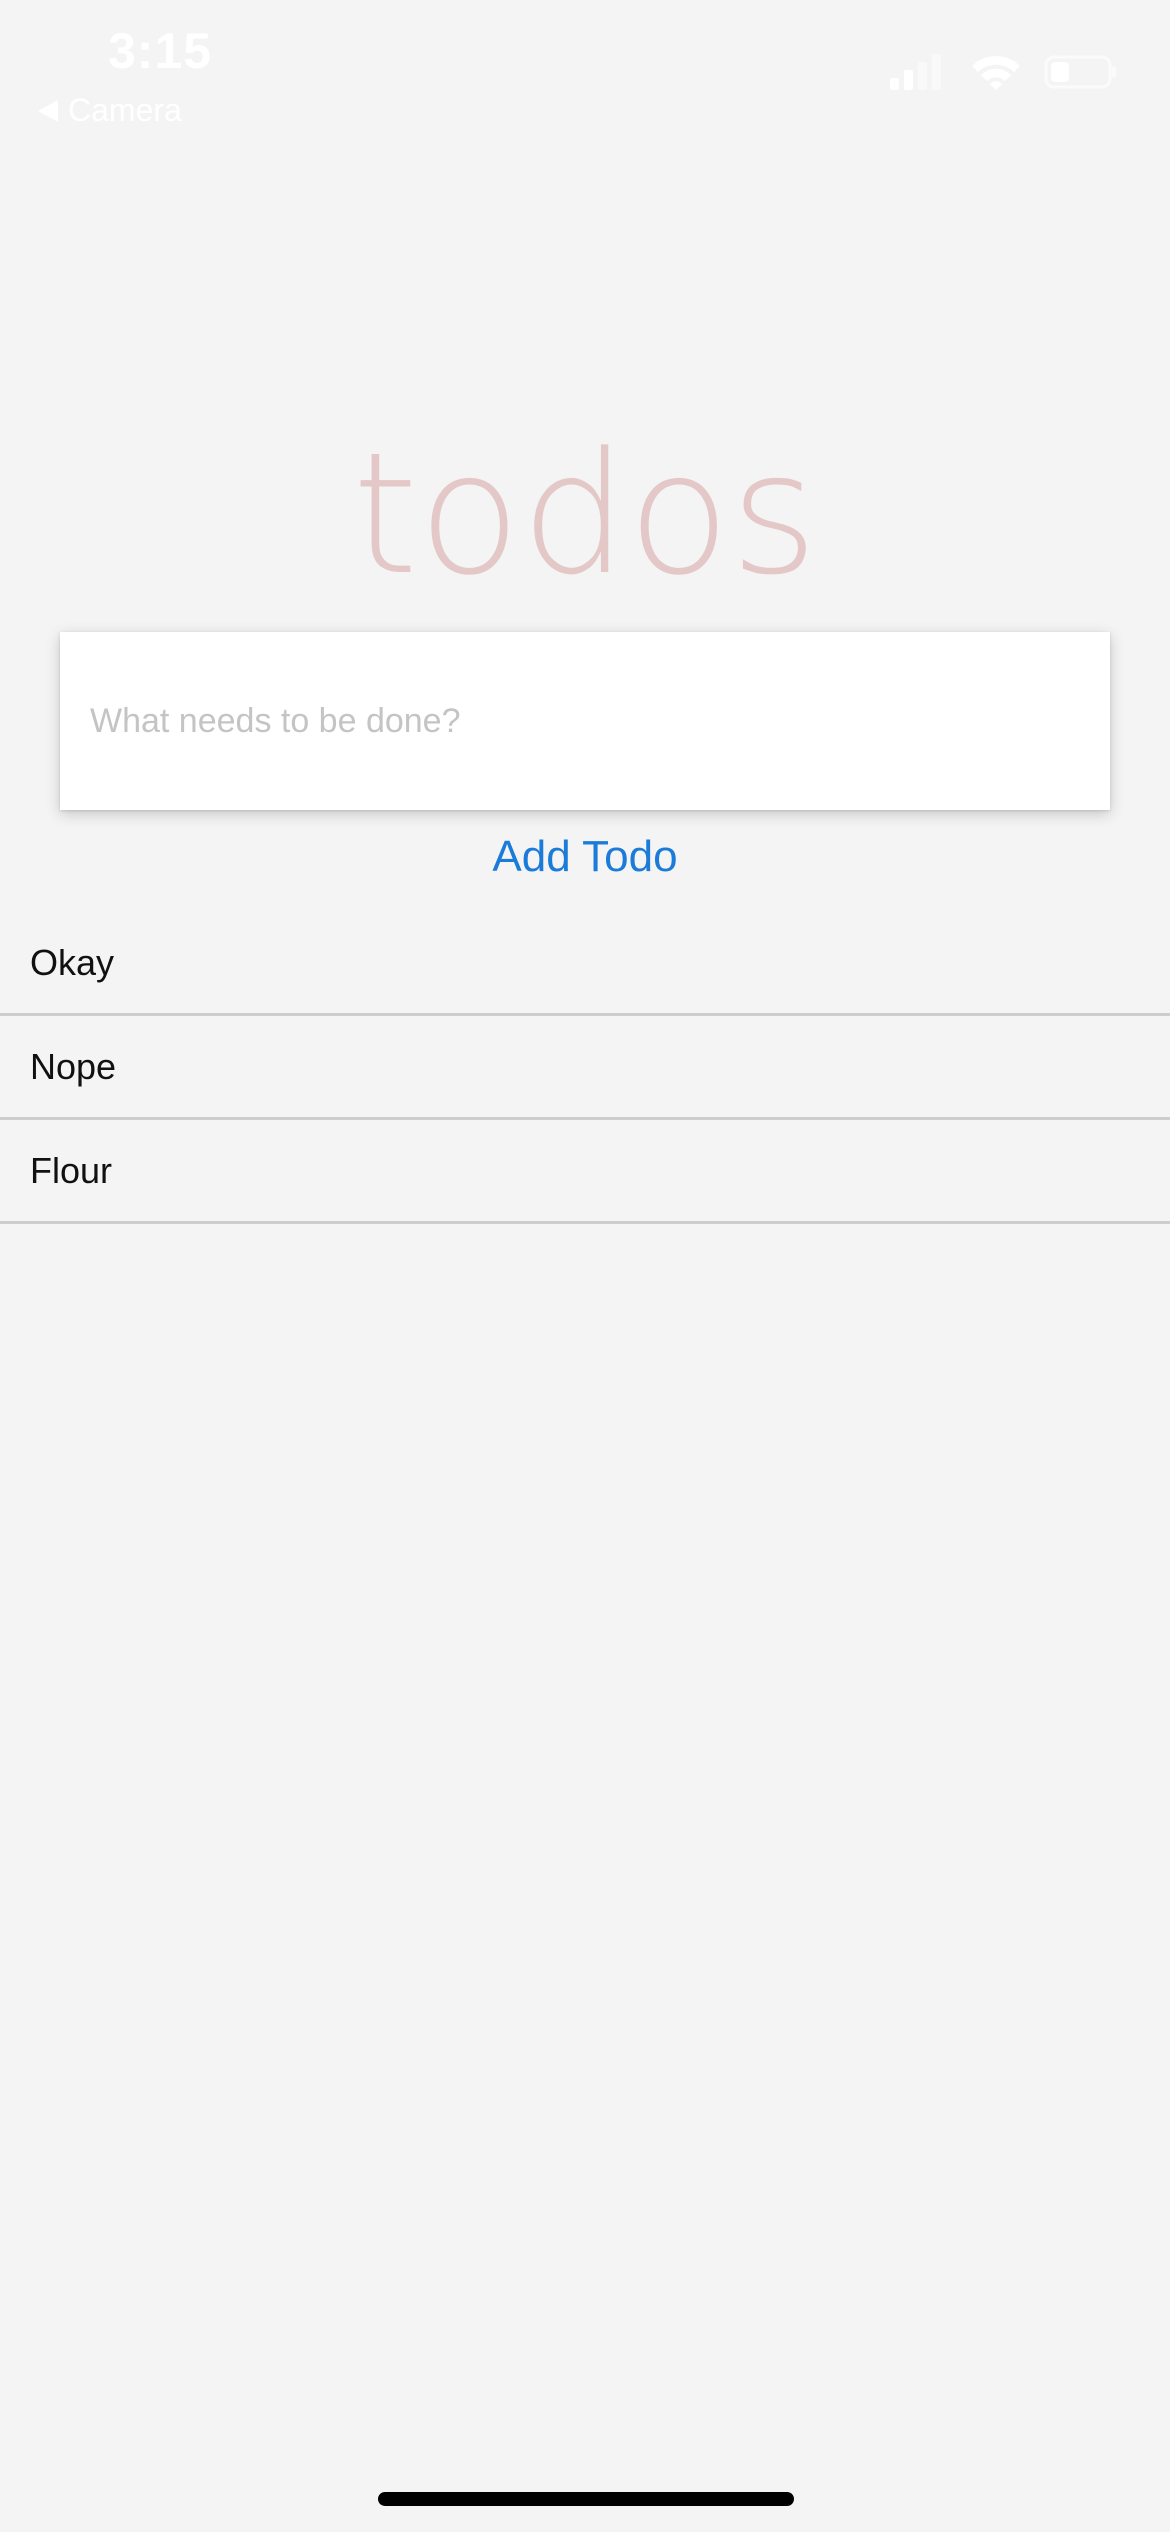  Describe the element at coordinates (160, 51) in the screenshot. I see `status-time: 3:15` at that location.